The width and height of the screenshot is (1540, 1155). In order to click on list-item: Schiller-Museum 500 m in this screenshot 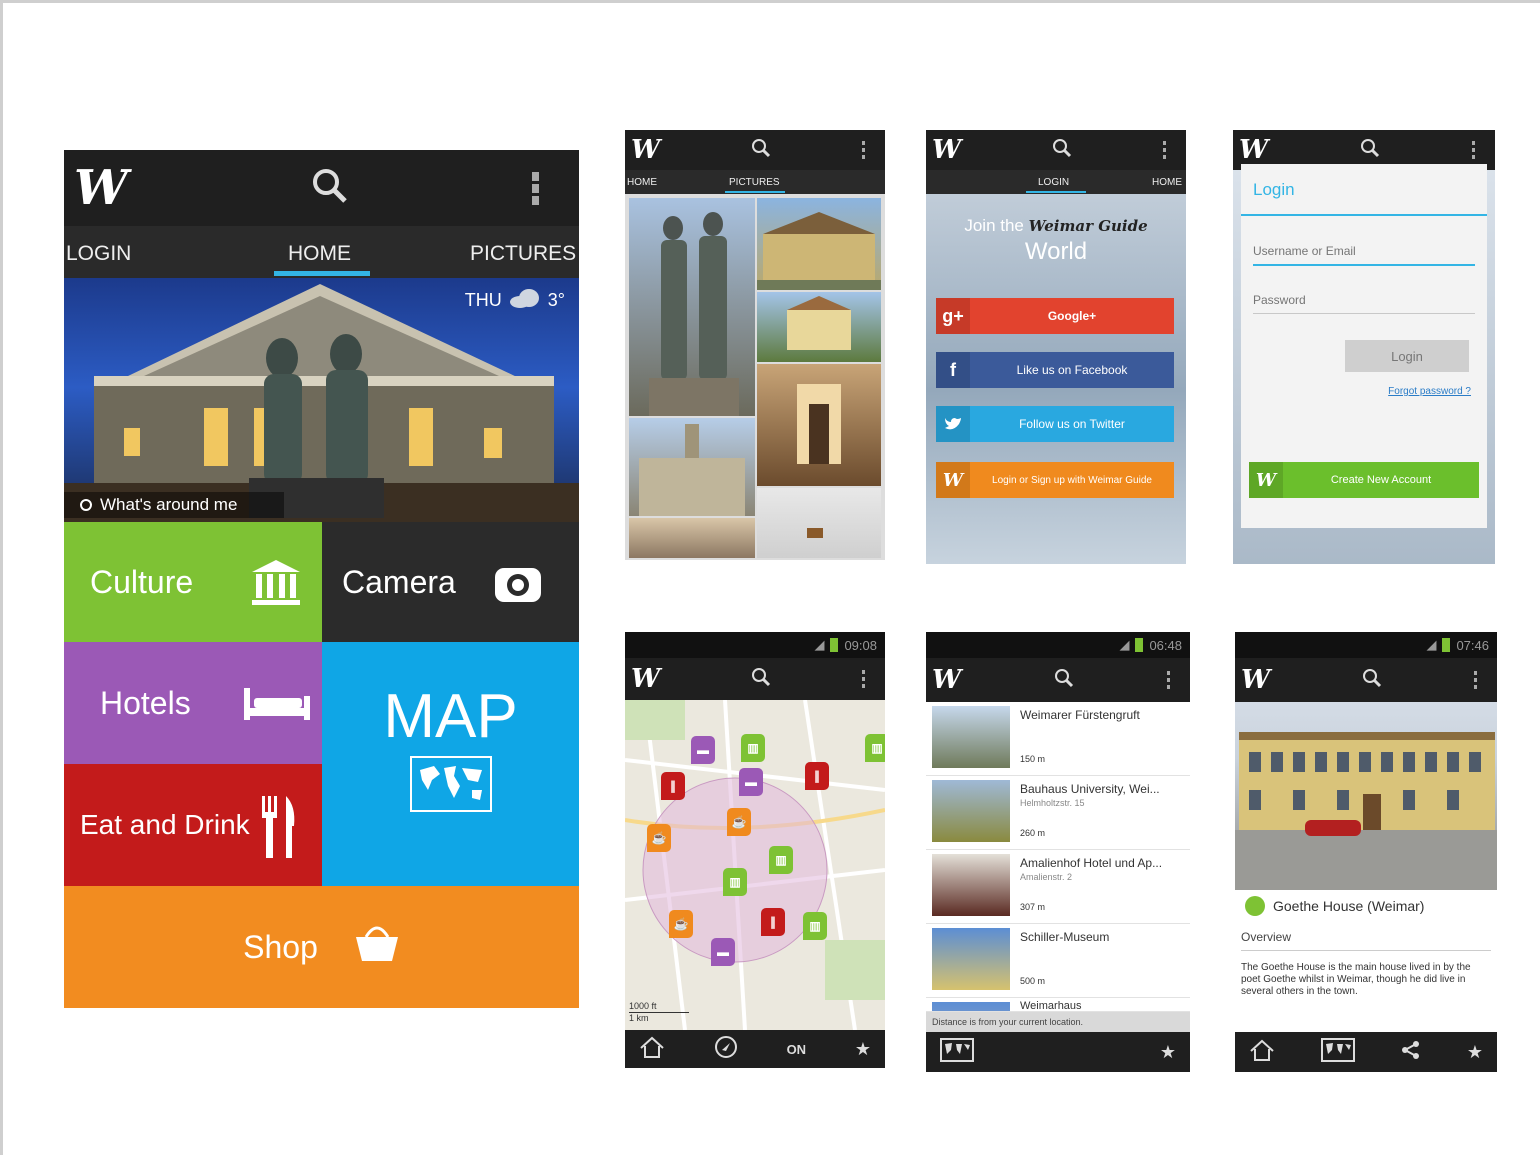, I will do `click(1058, 961)`.